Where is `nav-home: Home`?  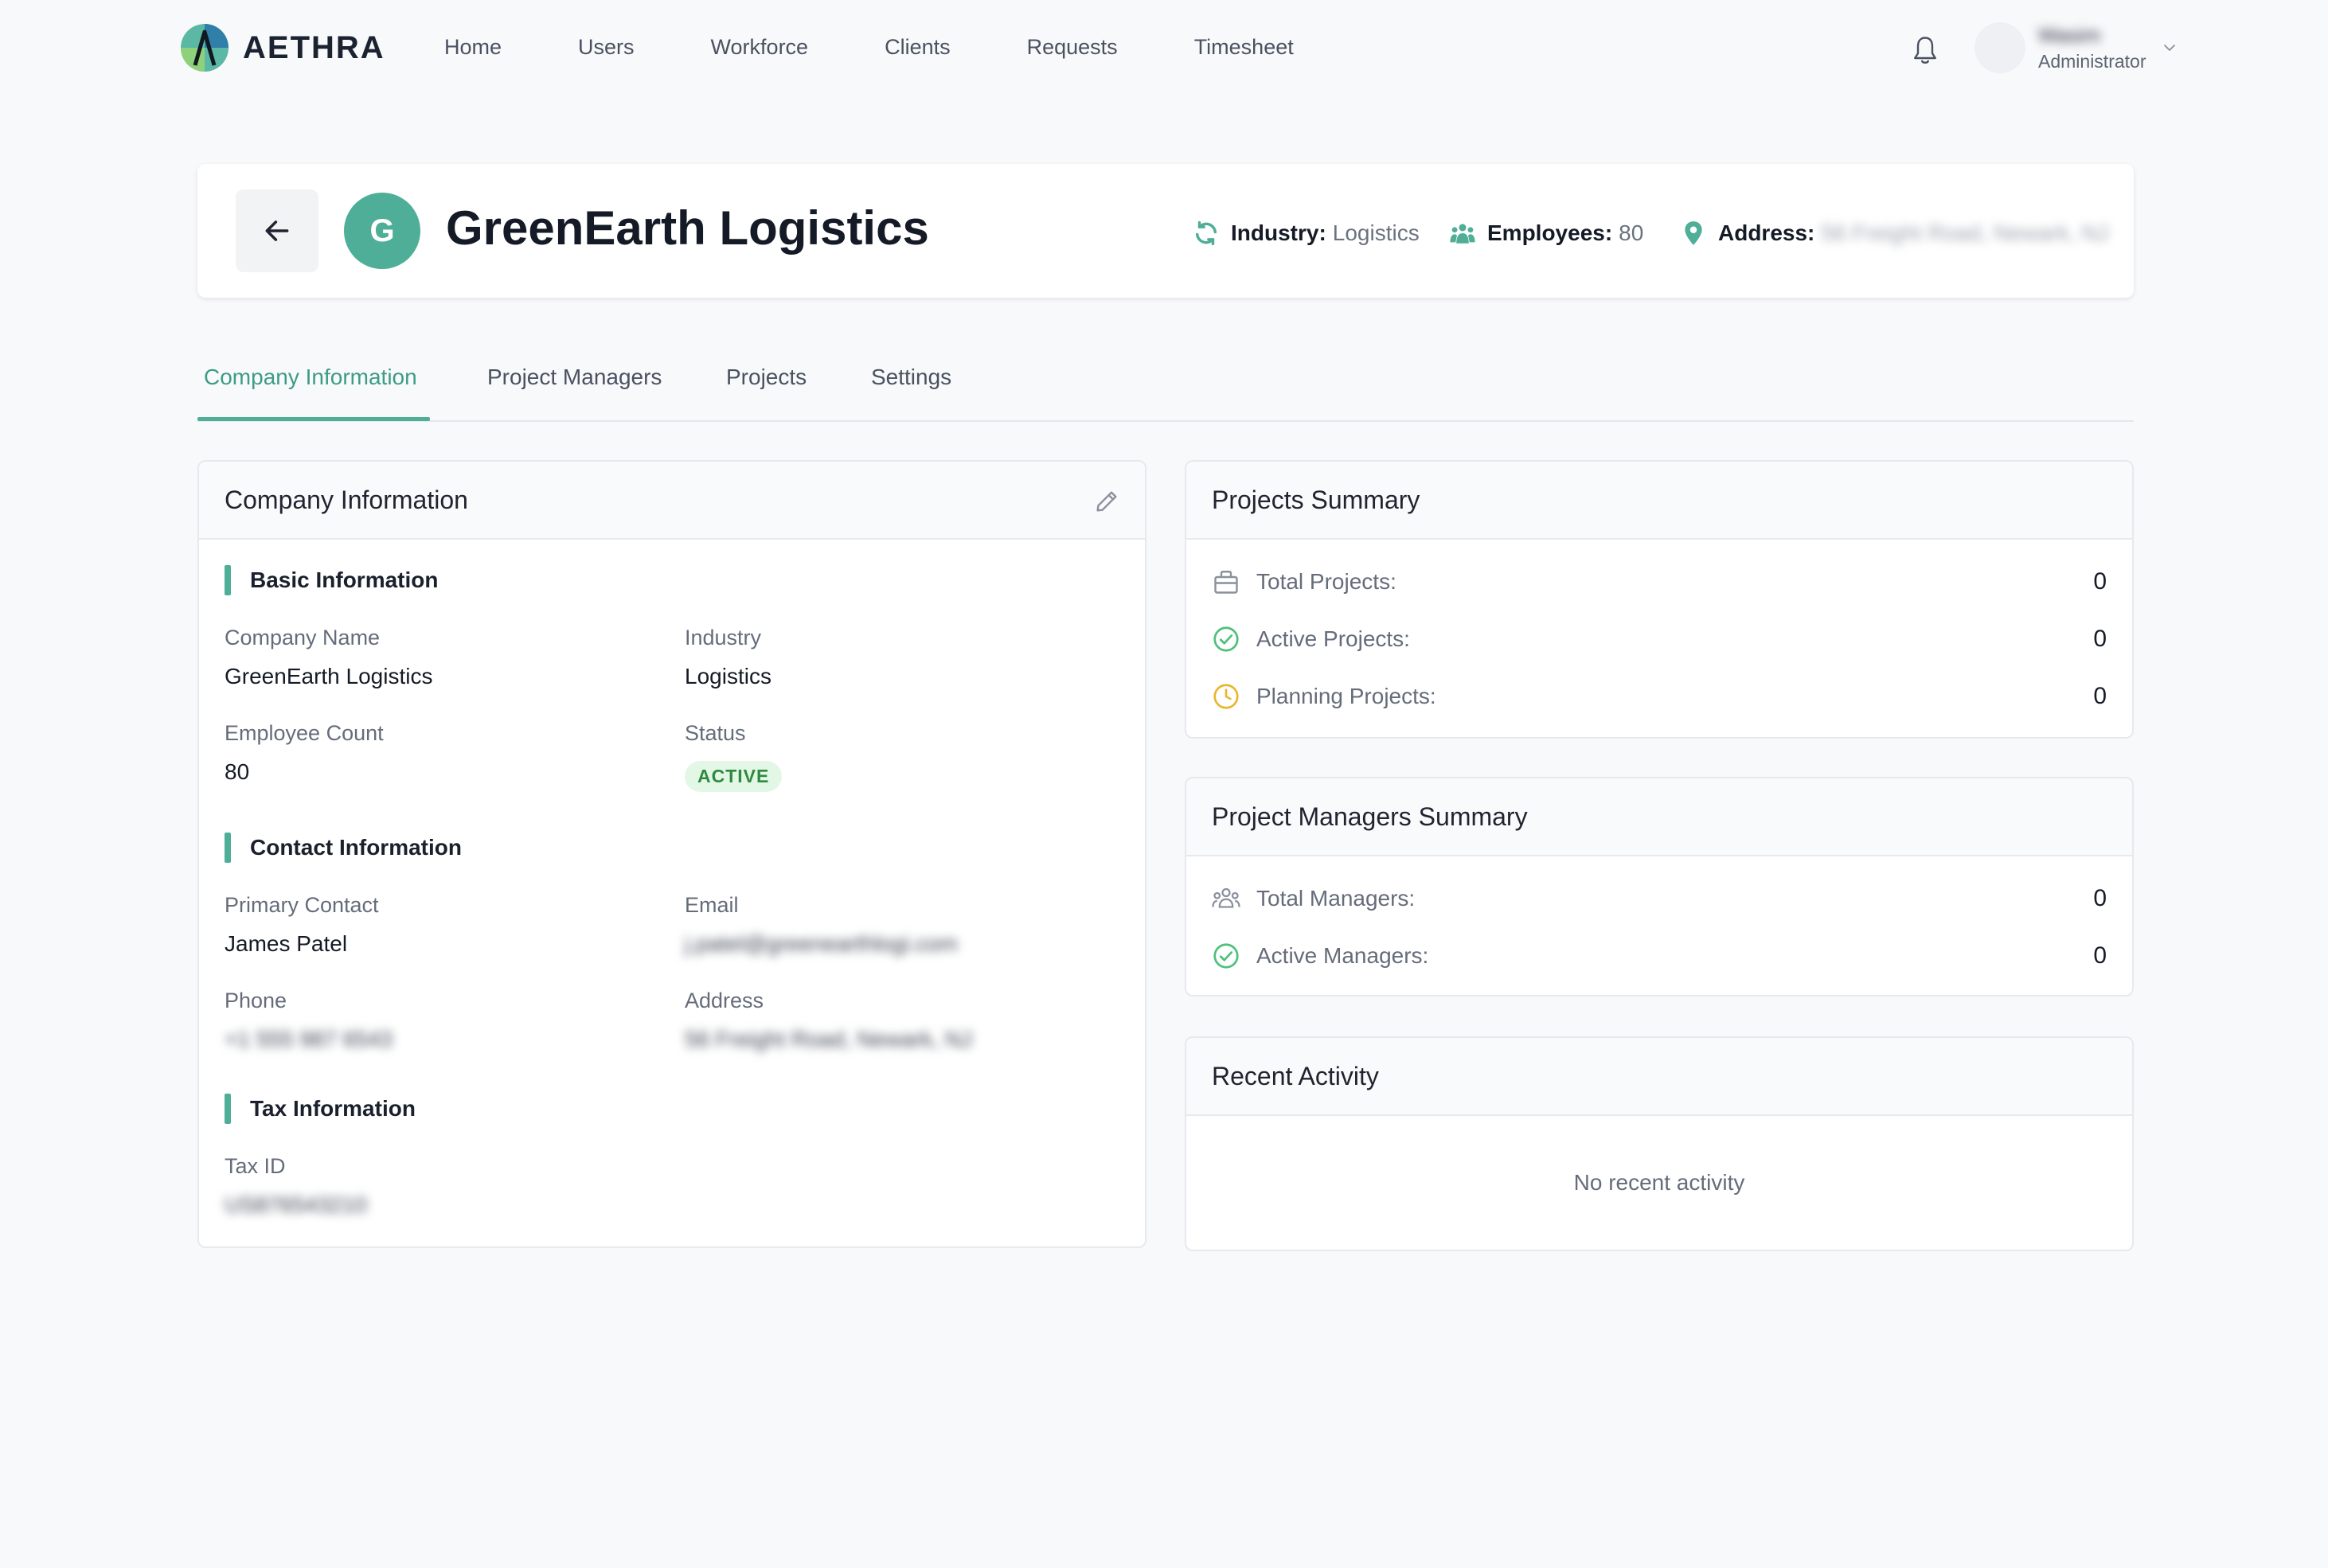 nav-home: Home is located at coordinates (473, 47).